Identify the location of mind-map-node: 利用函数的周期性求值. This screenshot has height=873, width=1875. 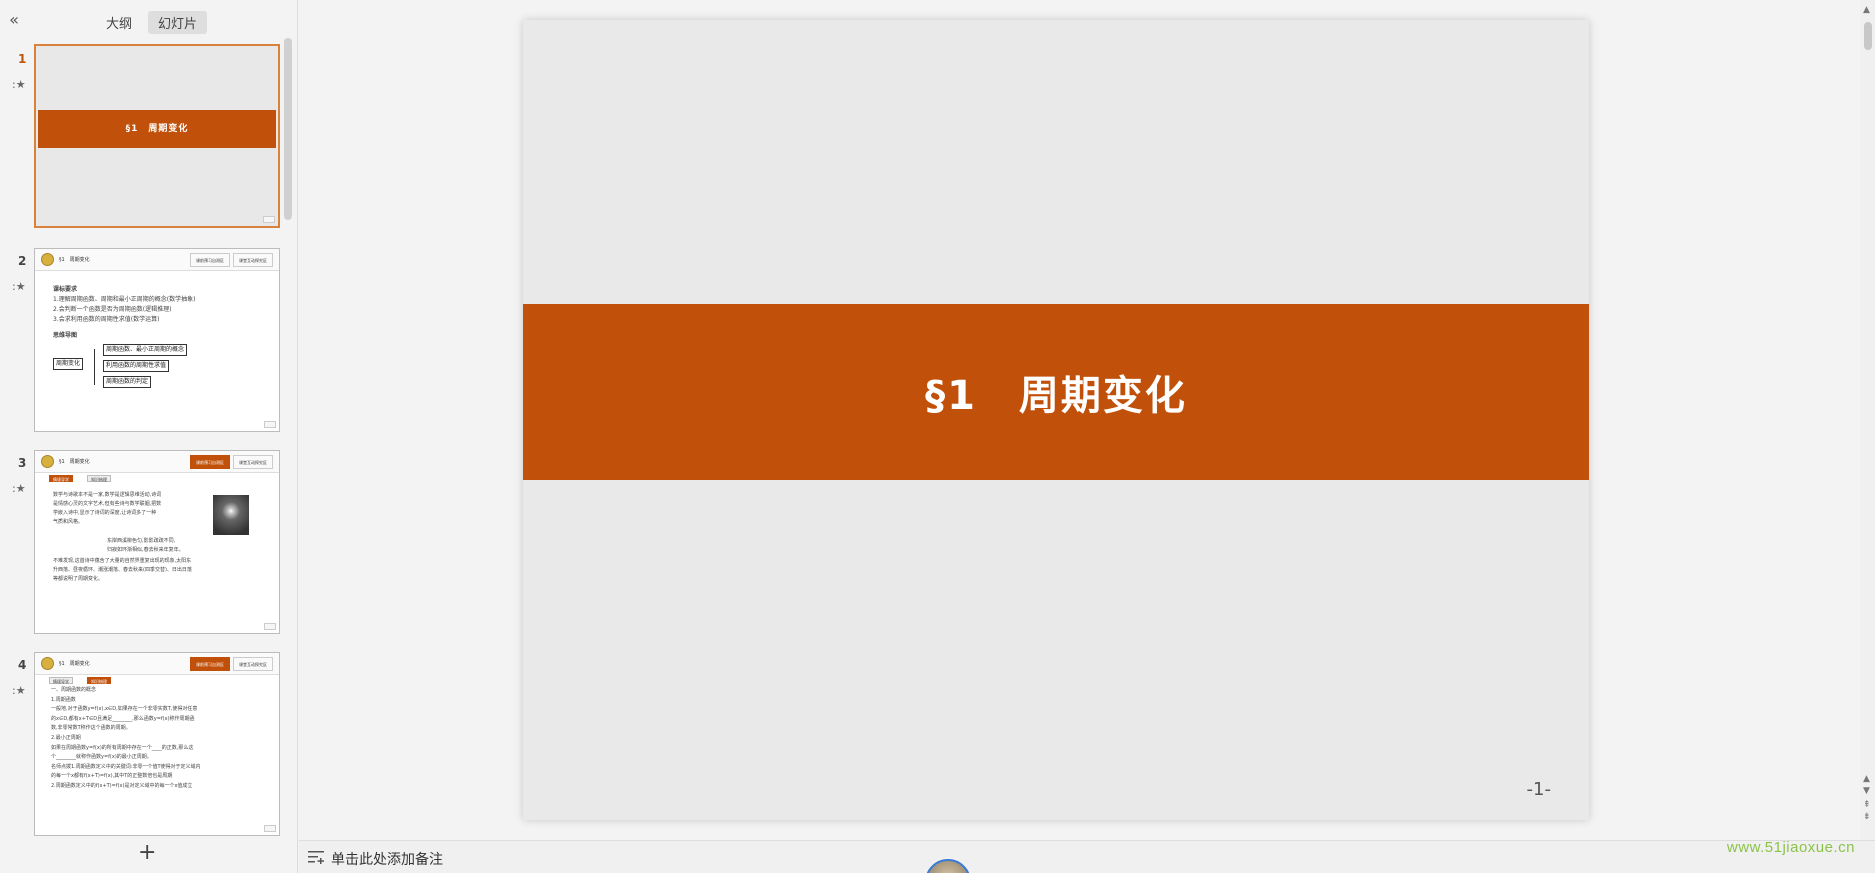
(136, 366).